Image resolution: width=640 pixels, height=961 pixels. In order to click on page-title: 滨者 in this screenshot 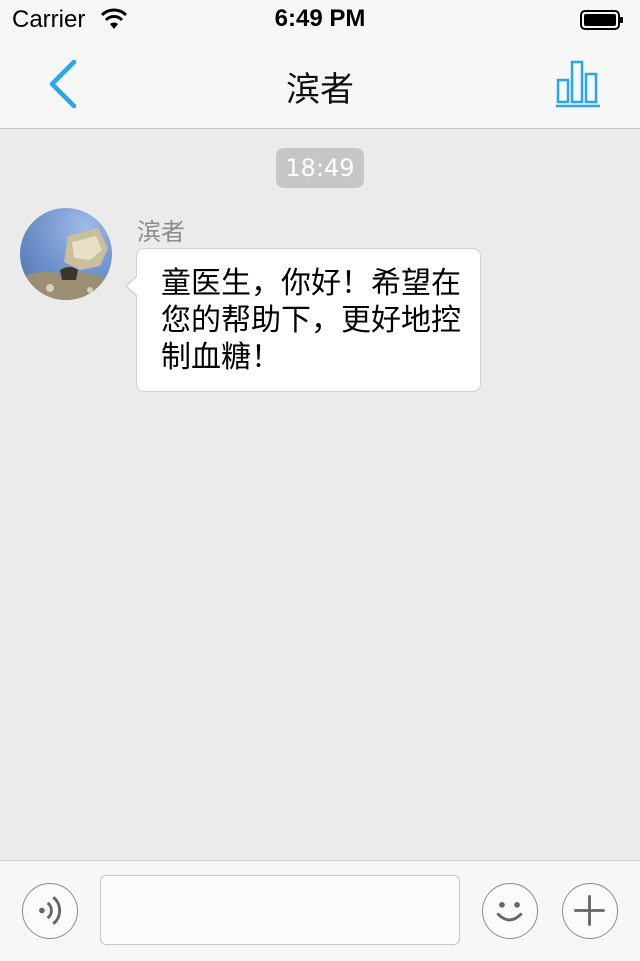, I will do `click(320, 90)`.